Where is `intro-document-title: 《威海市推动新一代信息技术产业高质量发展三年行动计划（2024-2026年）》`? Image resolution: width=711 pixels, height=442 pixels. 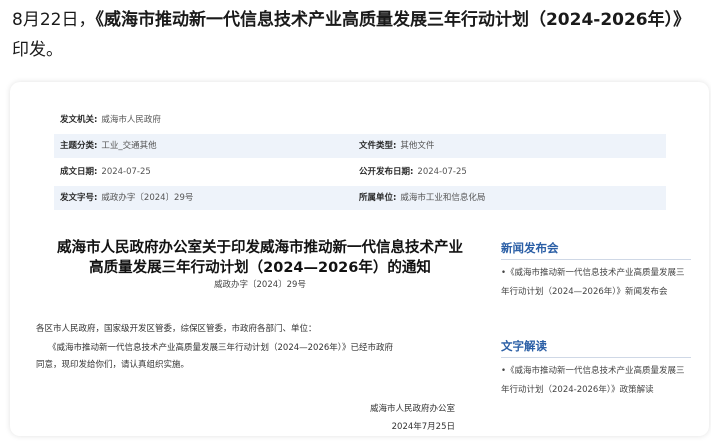
intro-document-title: 《威海市推动新一代信息技术产业高质量发展三年行动计划（2024-2026年）》 is located at coordinates (393, 20).